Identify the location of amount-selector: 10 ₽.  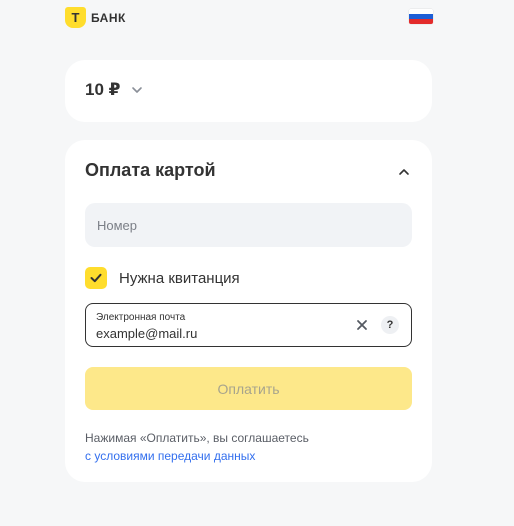
(114, 90).